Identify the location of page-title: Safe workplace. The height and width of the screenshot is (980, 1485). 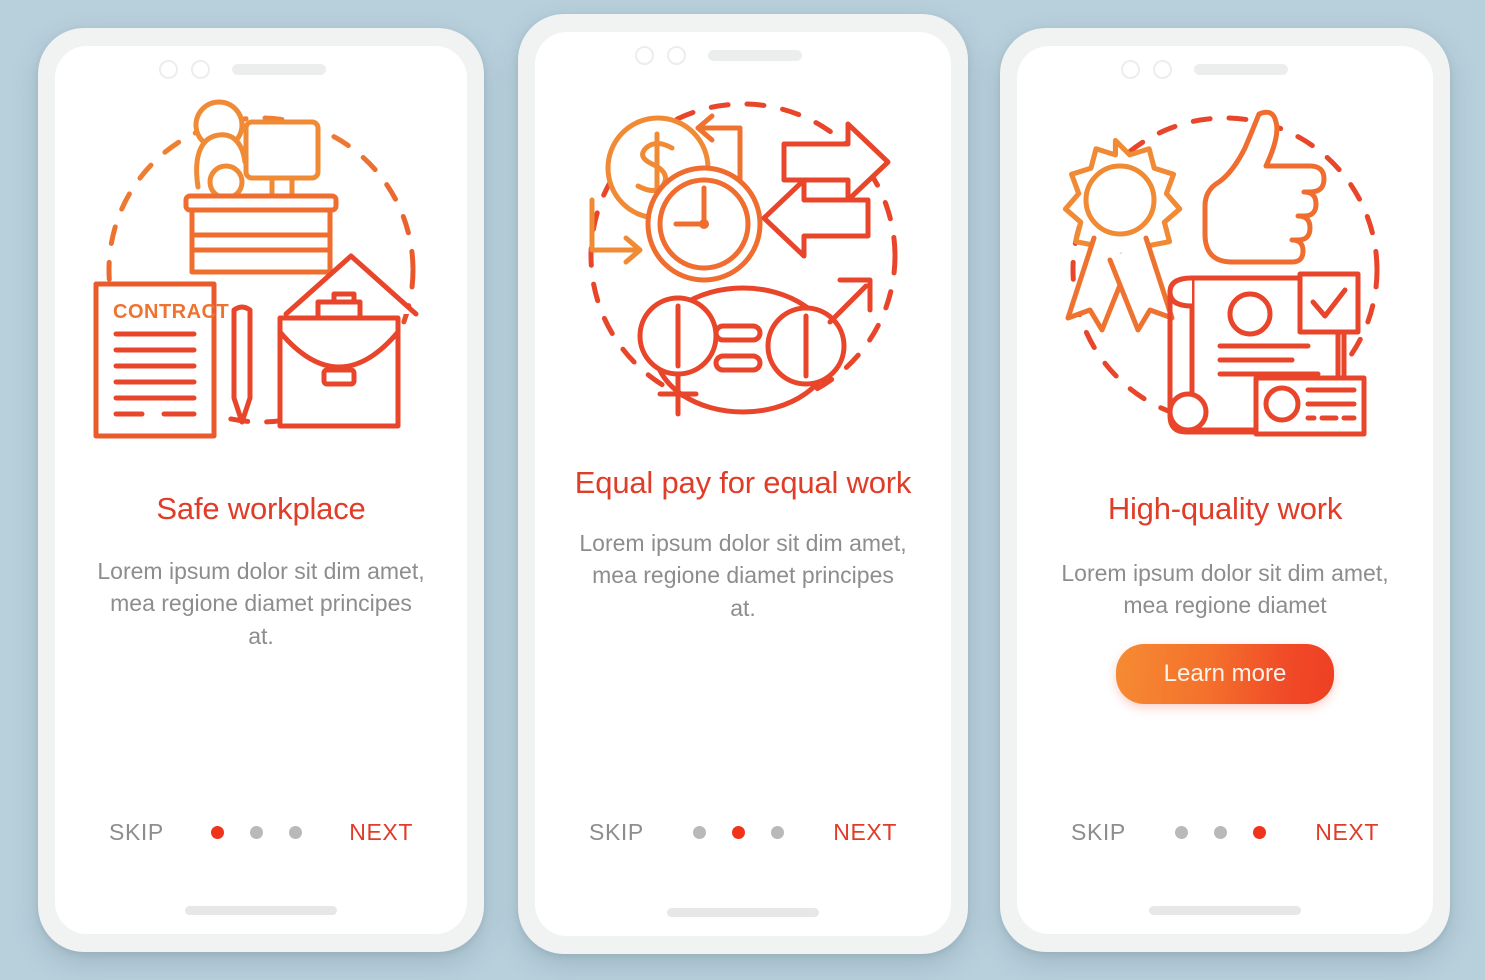
(261, 508).